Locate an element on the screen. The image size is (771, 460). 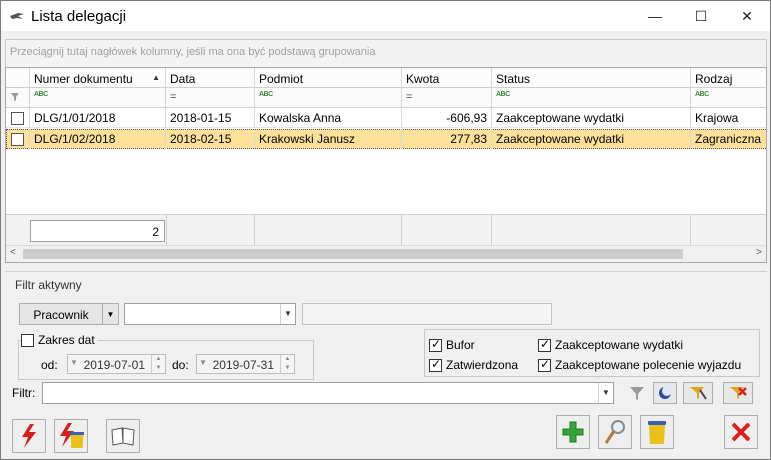
add-button is located at coordinates (573, 432).